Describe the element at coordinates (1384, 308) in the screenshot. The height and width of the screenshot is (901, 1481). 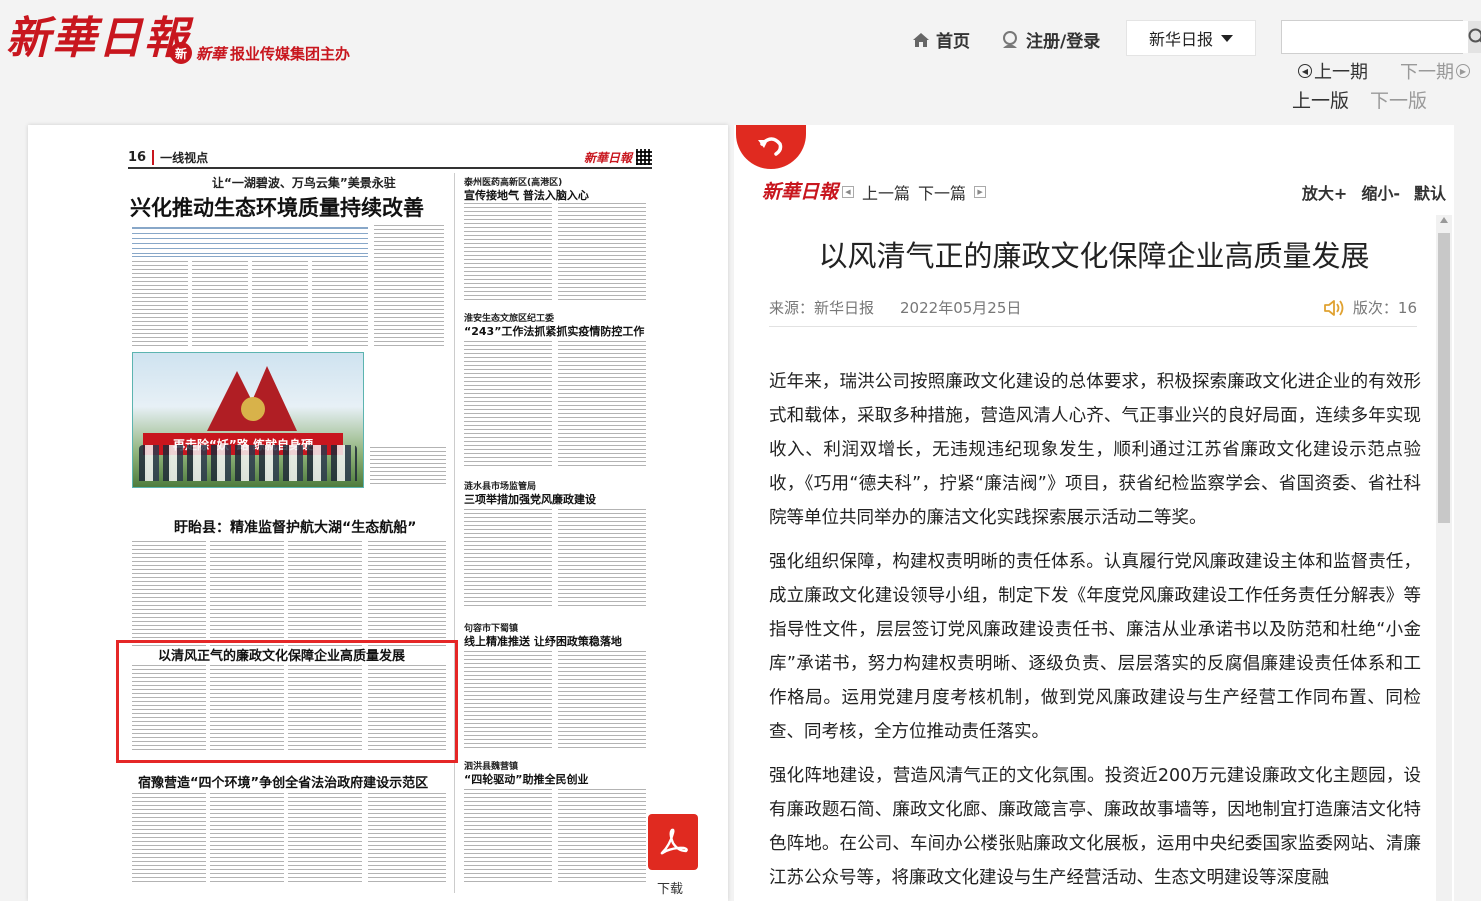
I see `article-page-label: 版次：16` at that location.